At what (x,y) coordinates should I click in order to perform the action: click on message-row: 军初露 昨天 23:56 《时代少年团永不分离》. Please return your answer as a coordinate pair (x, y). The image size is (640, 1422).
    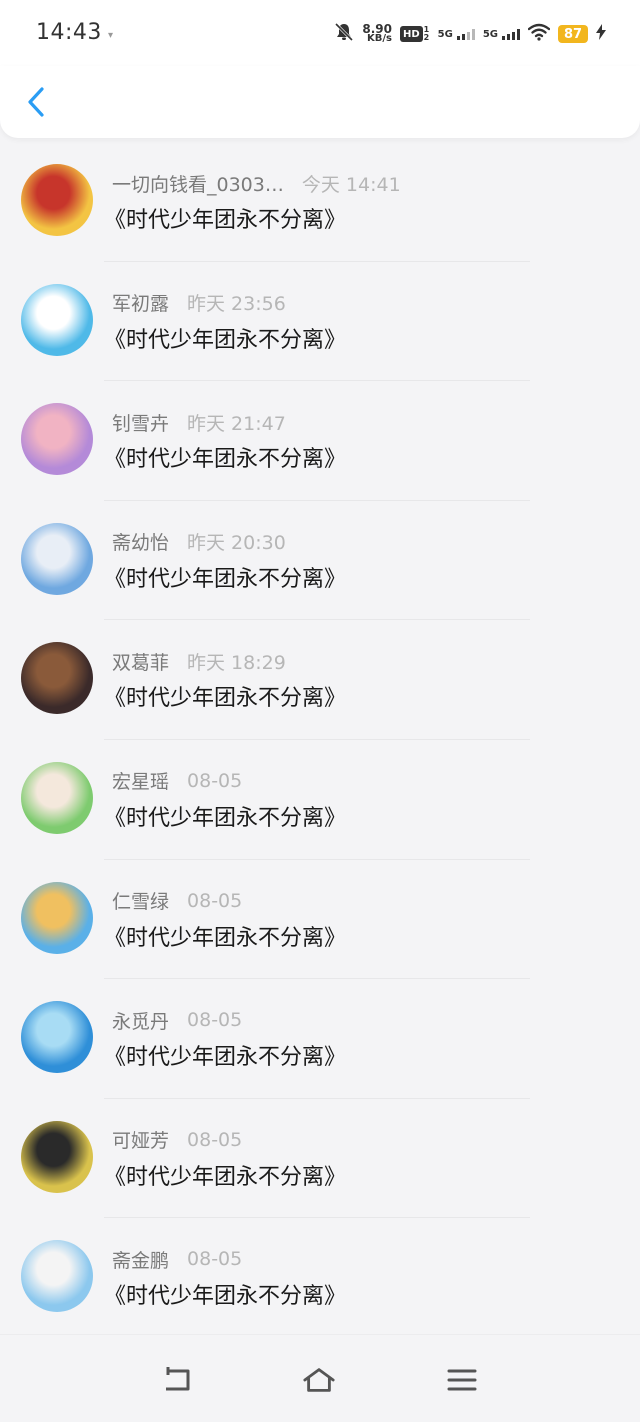
    Looking at the image, I should click on (320, 322).